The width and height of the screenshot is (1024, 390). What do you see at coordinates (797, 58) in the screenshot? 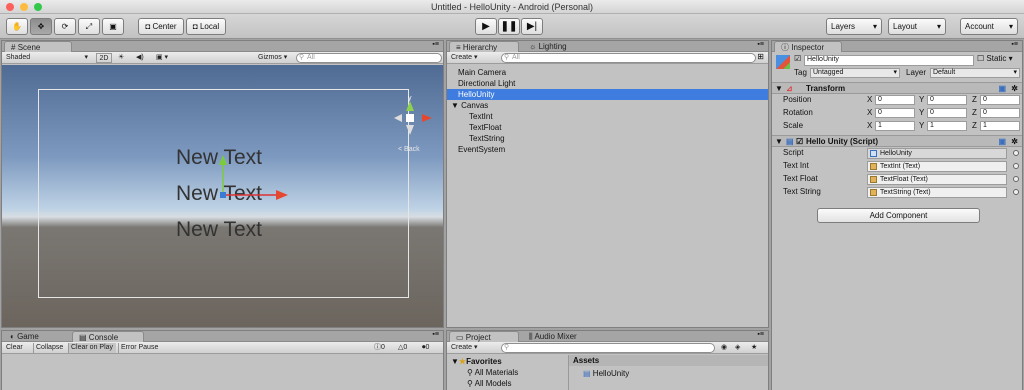
I see `active-checkbox: ☑` at bounding box center [797, 58].